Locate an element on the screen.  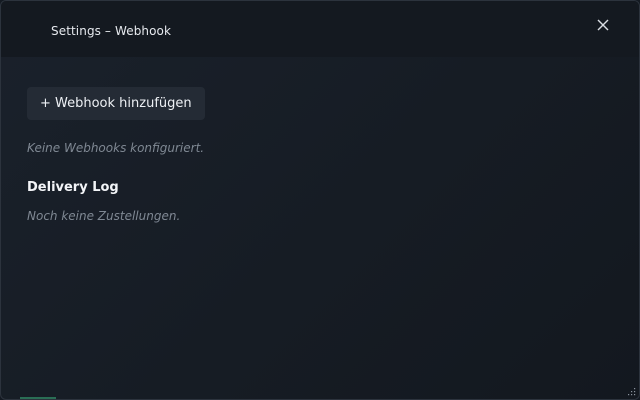
delivery-log-heading: Delivery Log is located at coordinates (73, 187).